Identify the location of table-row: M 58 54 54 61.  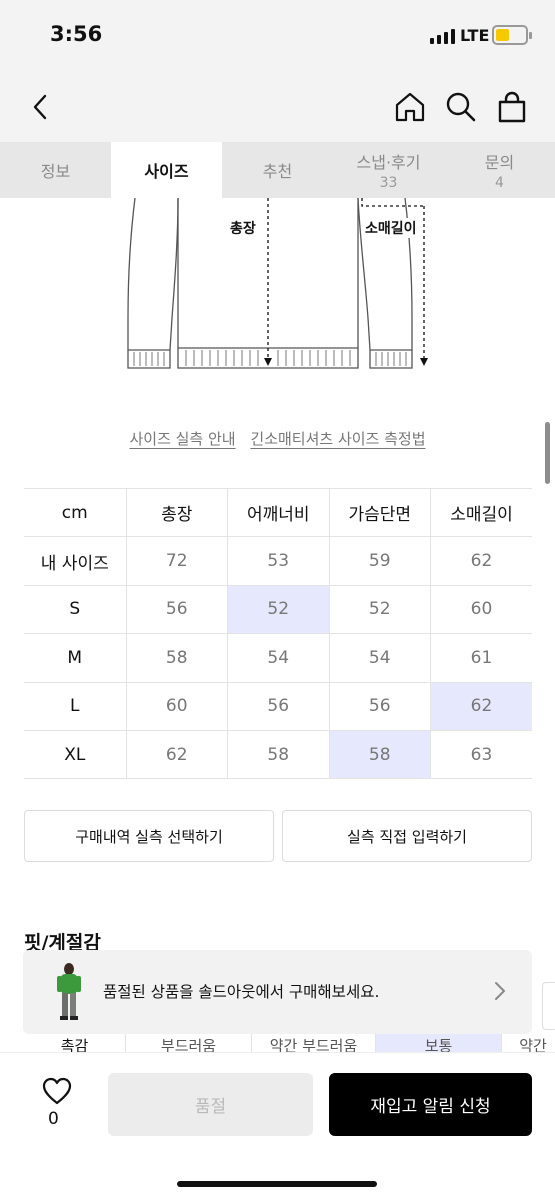
(278, 658).